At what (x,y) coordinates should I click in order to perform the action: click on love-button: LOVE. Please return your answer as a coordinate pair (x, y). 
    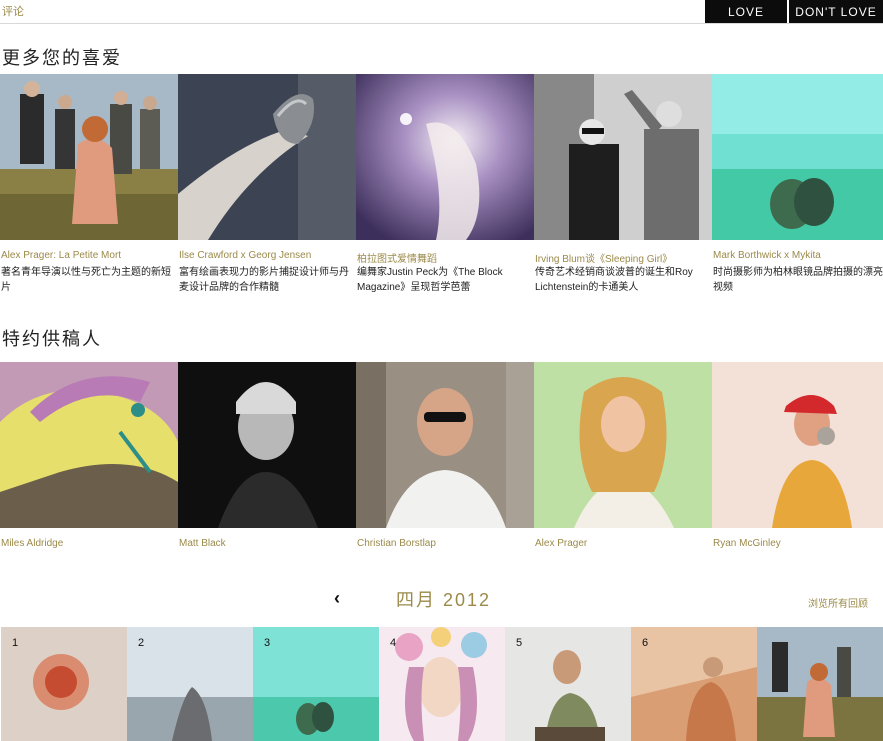
    Looking at the image, I should click on (746, 11).